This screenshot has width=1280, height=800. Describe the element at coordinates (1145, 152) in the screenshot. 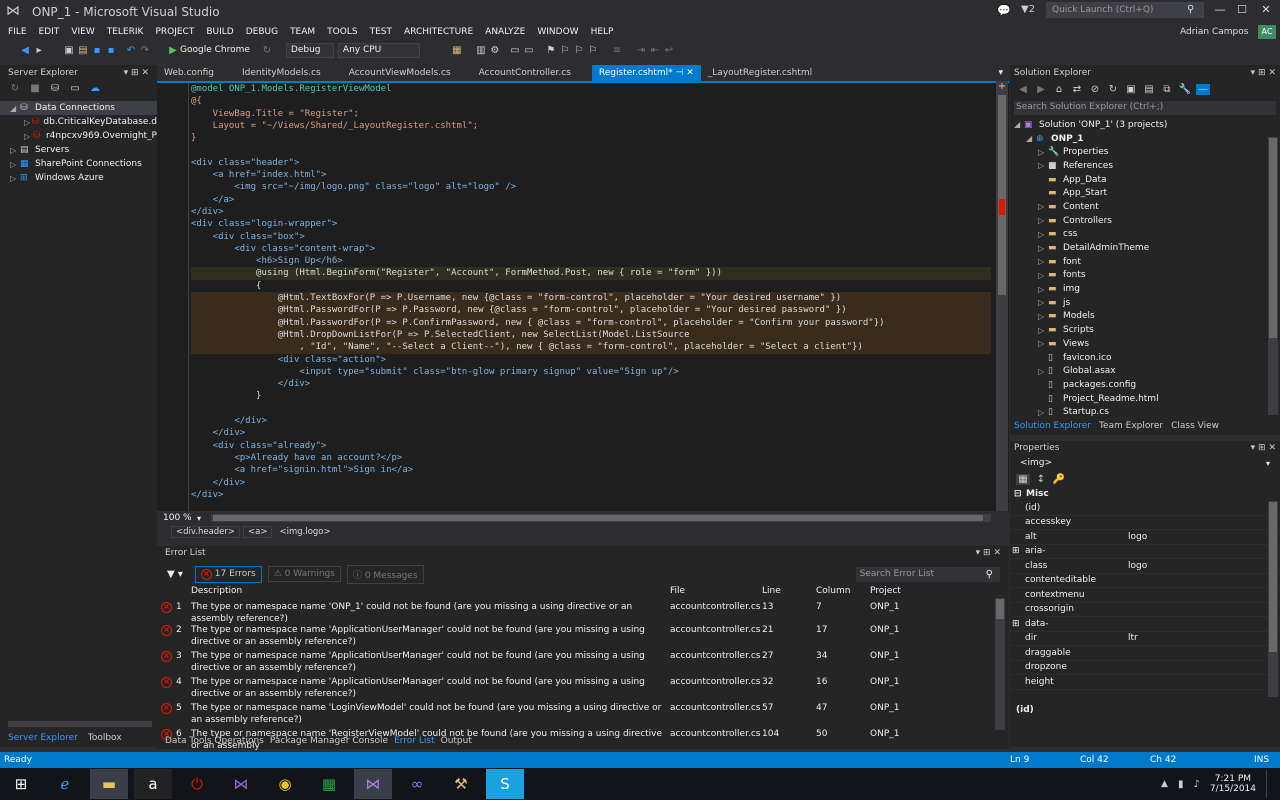

I see `solution-tree-item: ▷ 🔧 Properties` at that location.